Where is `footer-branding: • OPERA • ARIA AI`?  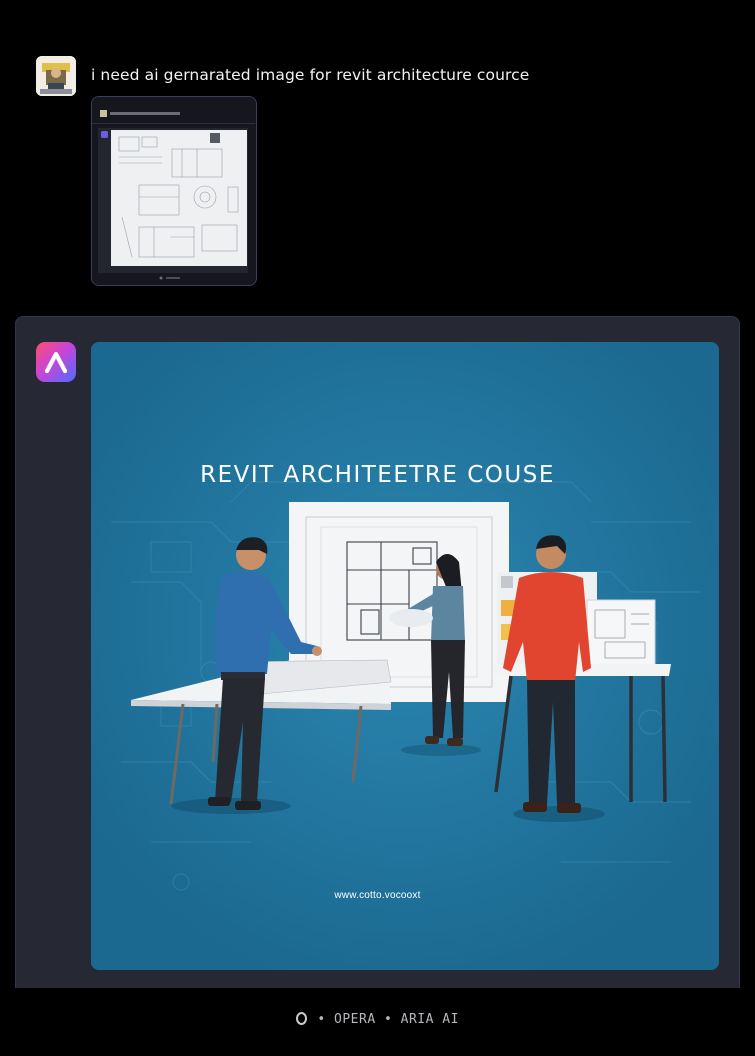
footer-branding: • OPERA • ARIA AI is located at coordinates (377, 1019).